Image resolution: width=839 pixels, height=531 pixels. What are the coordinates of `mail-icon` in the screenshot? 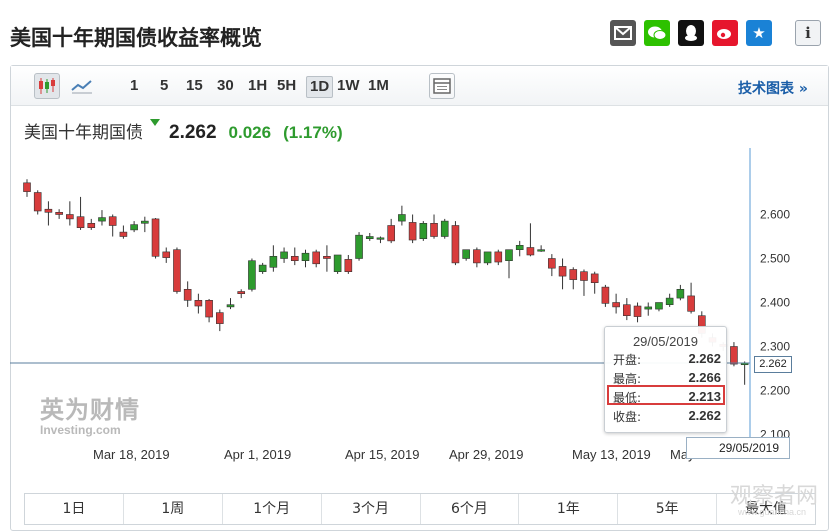 It's located at (623, 33).